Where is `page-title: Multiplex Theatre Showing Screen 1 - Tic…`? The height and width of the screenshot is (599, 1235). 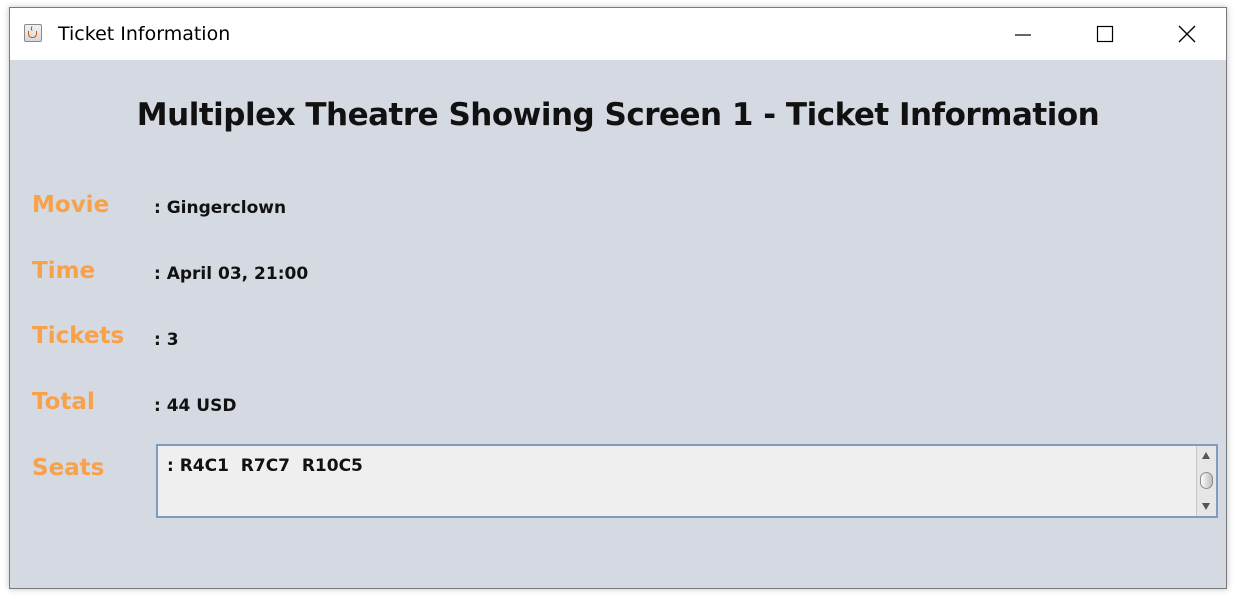
page-title: Multiplex Theatre Showing Screen 1 - Tic… is located at coordinates (618, 115).